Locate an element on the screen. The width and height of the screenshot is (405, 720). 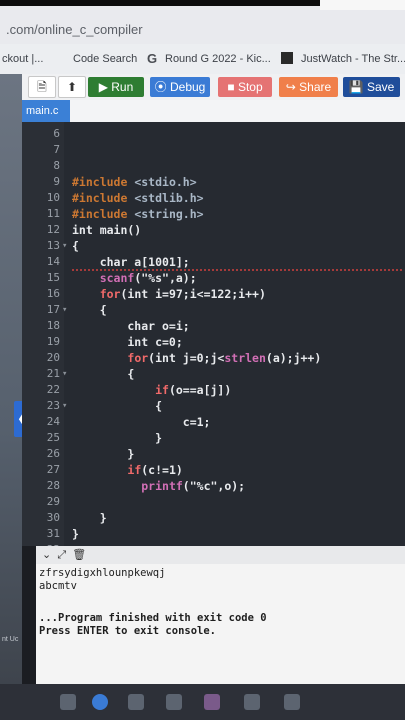
upload-button: ⬆ is located at coordinates (72, 87).